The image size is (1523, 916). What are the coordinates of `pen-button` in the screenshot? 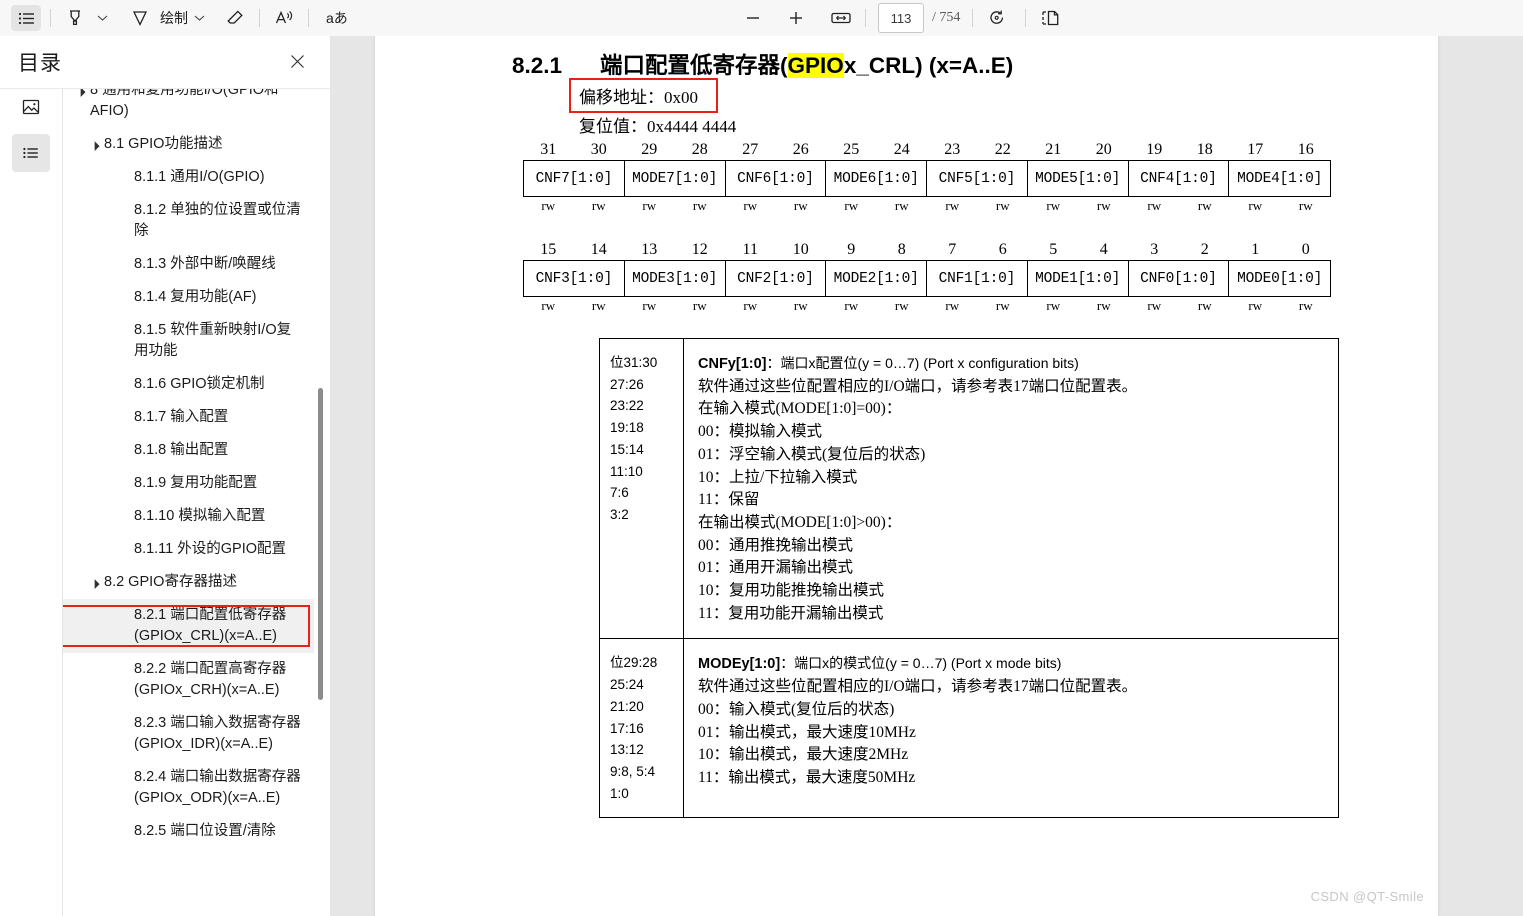 It's located at (140, 18).